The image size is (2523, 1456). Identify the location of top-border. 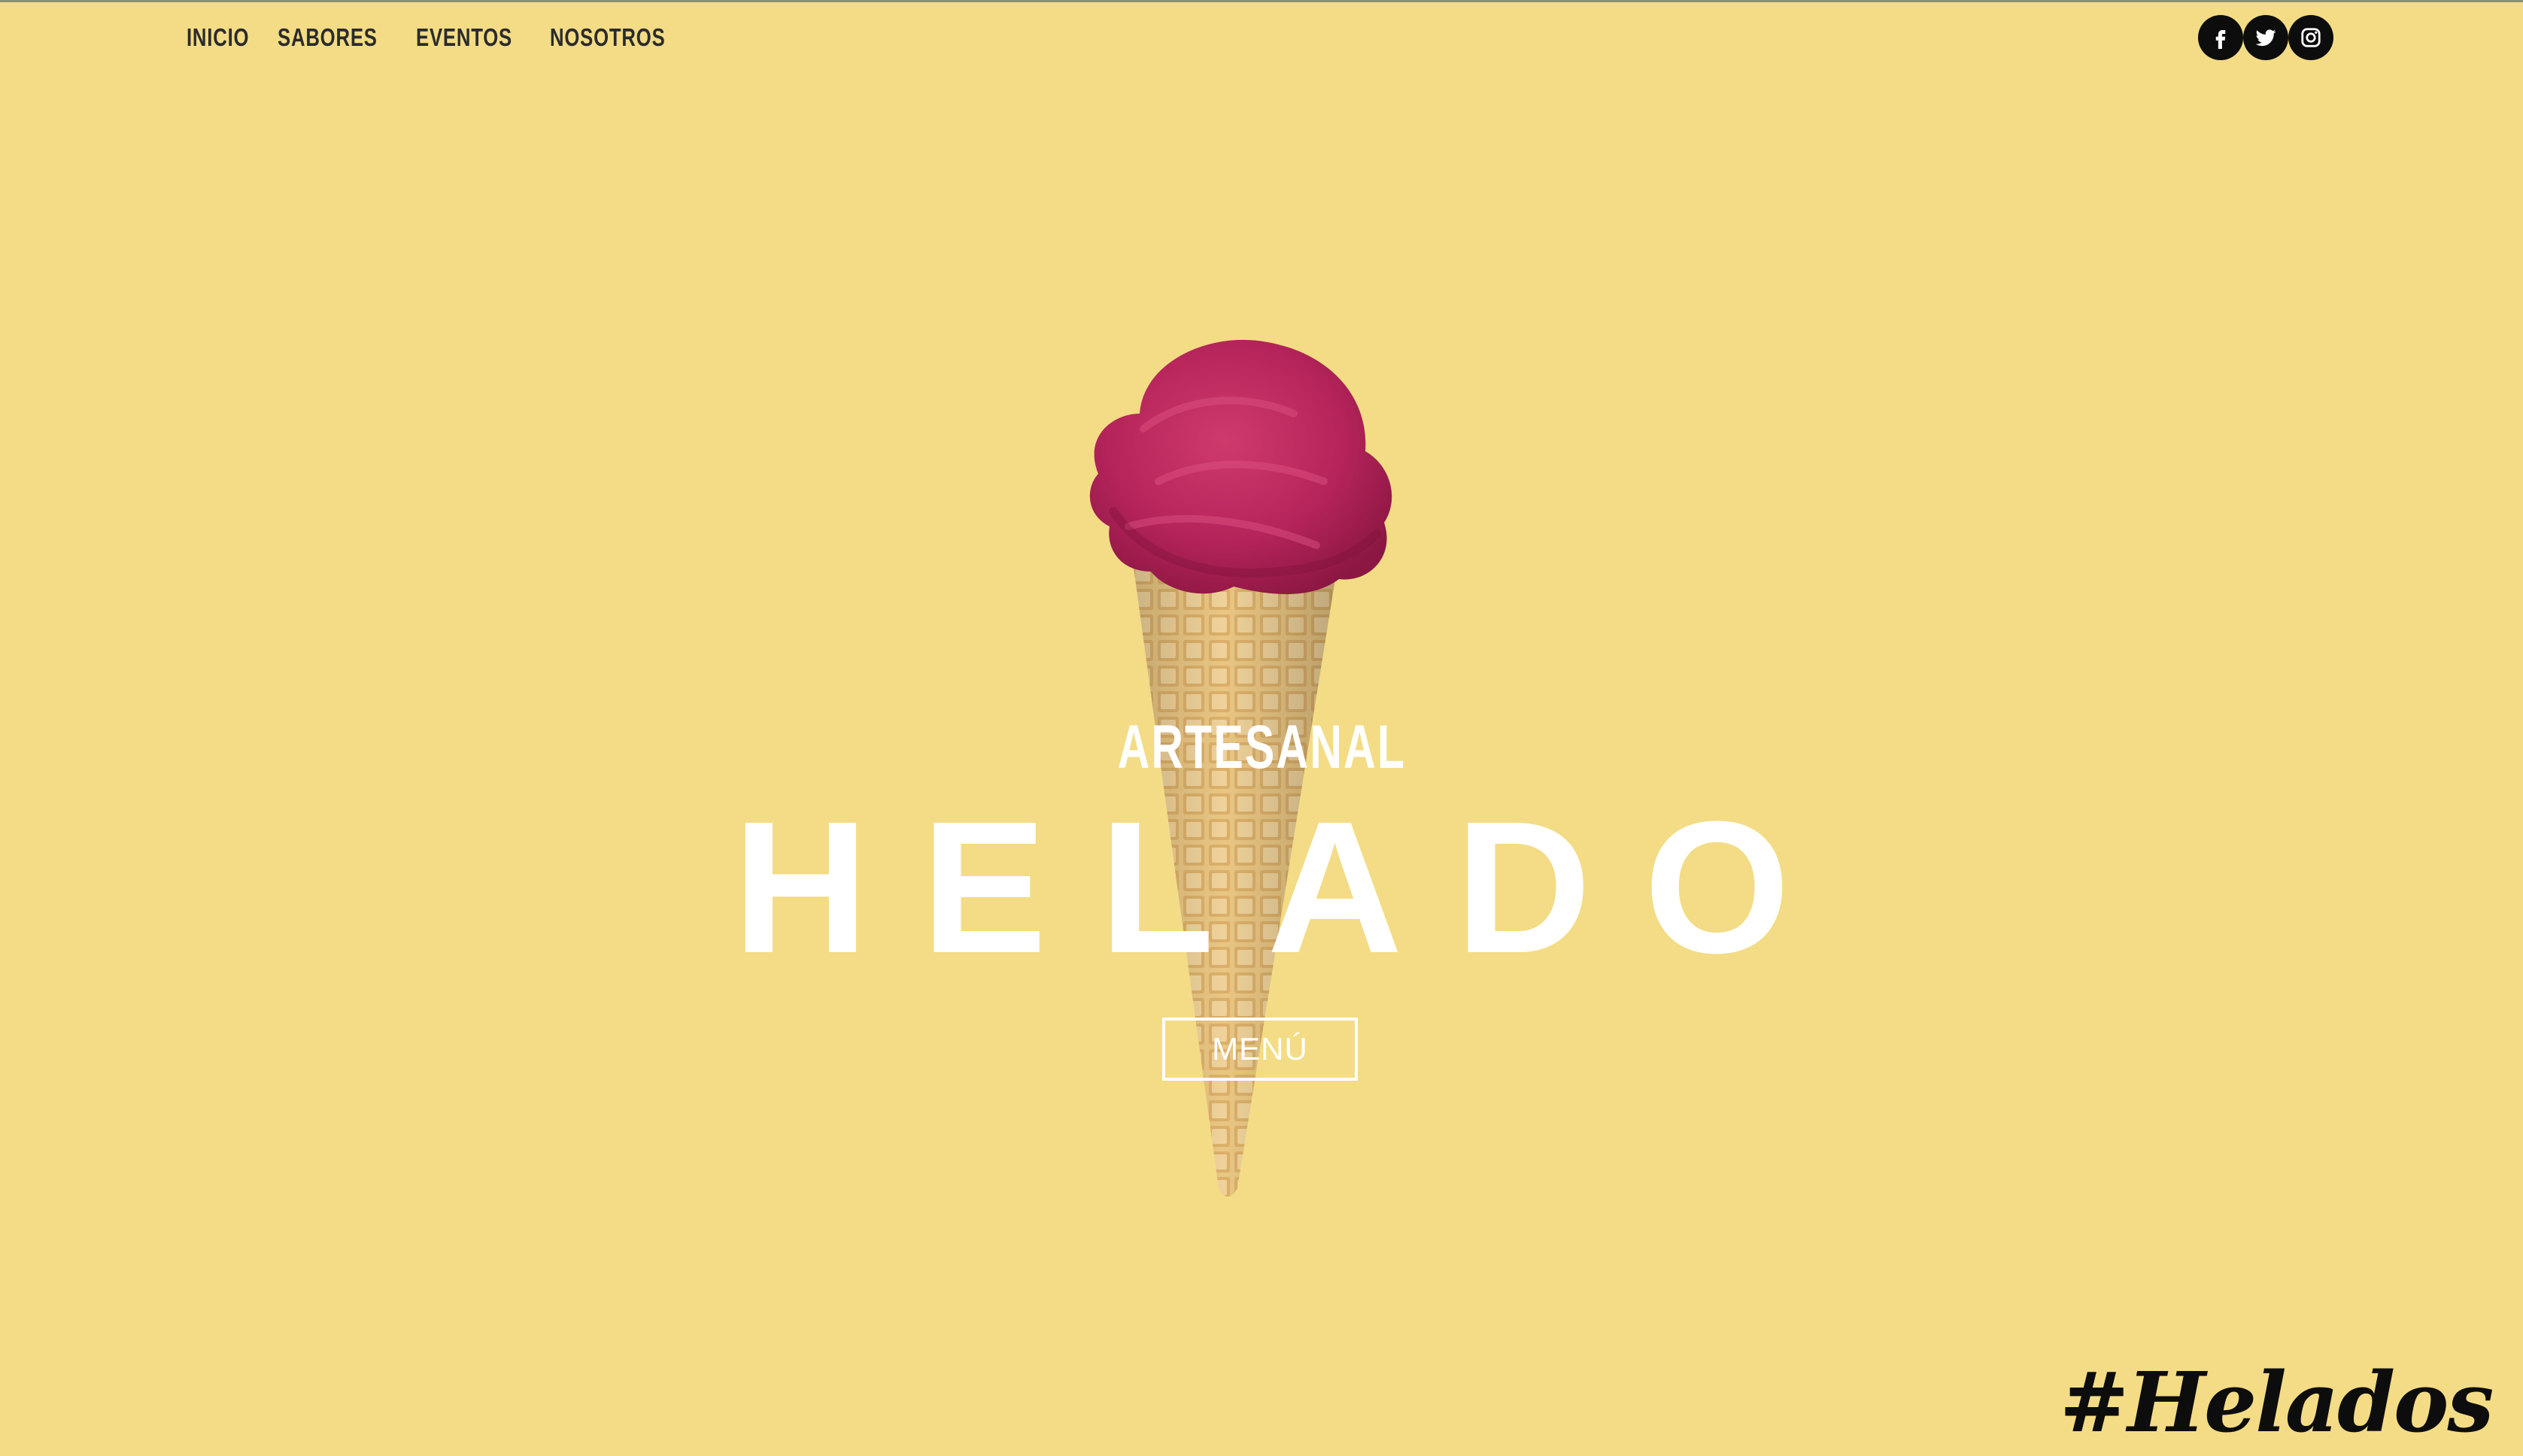
(1261, 1).